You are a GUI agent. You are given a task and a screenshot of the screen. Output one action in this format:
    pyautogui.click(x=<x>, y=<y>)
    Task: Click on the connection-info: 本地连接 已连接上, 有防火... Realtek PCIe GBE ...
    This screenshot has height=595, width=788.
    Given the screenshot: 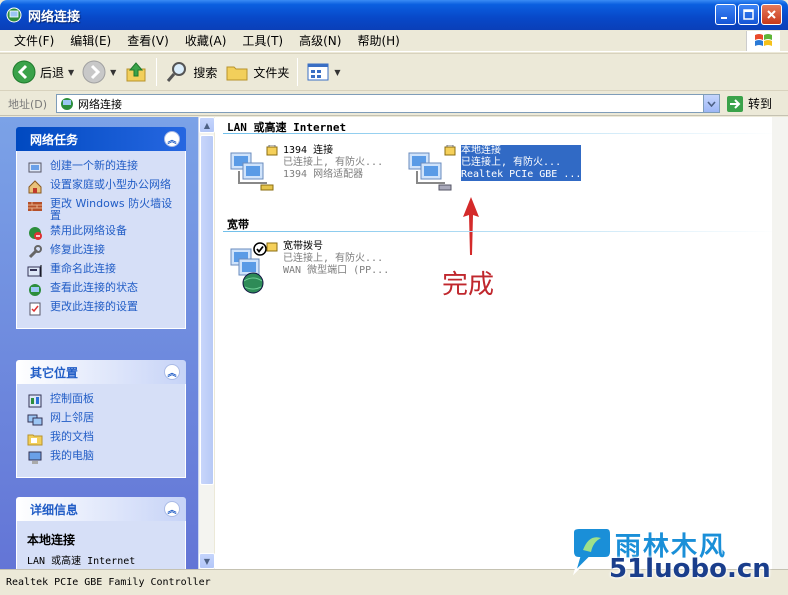 What is the action you would take?
    pyautogui.click(x=521, y=163)
    